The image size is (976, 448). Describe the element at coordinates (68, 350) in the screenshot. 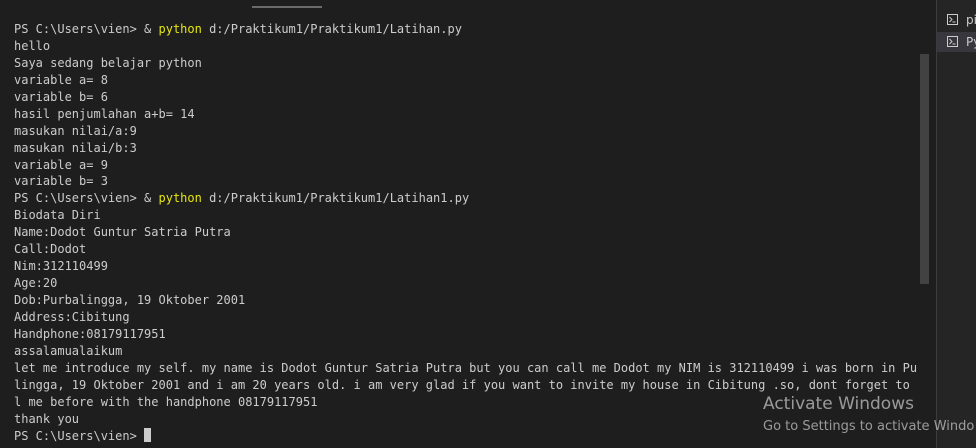

I see `output-line: assalamualaikum` at that location.